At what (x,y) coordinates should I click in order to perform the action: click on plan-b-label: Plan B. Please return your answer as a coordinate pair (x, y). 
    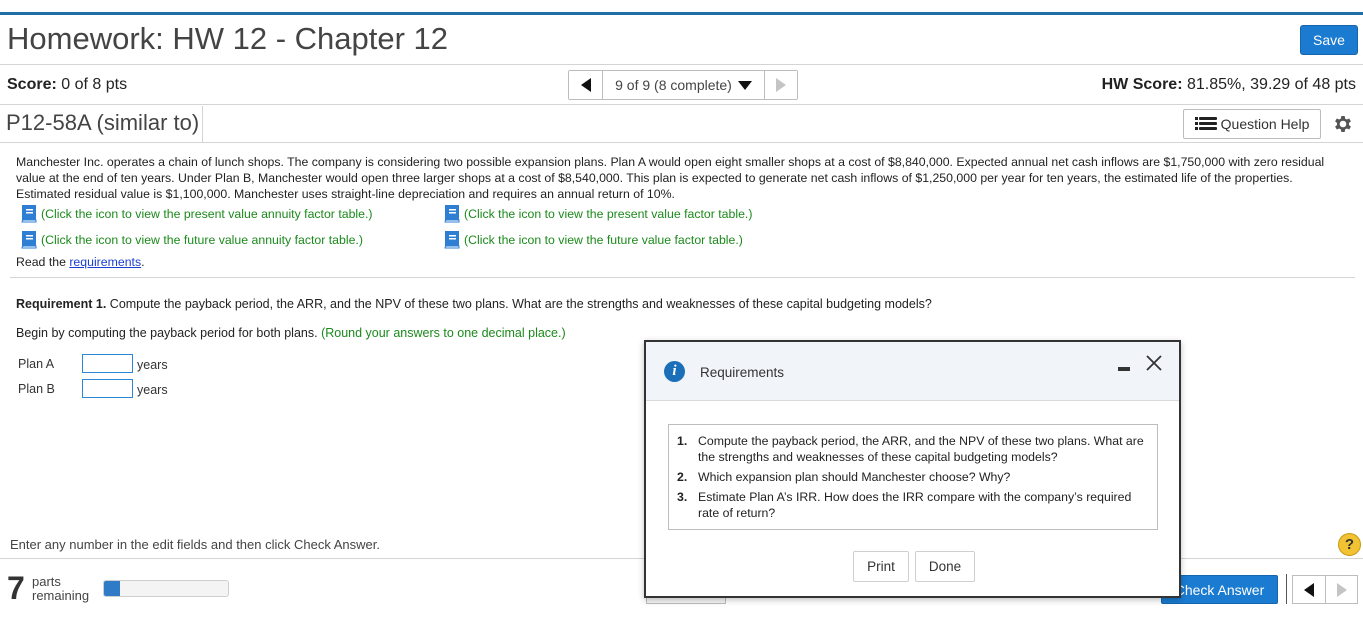
    Looking at the image, I should click on (36, 389).